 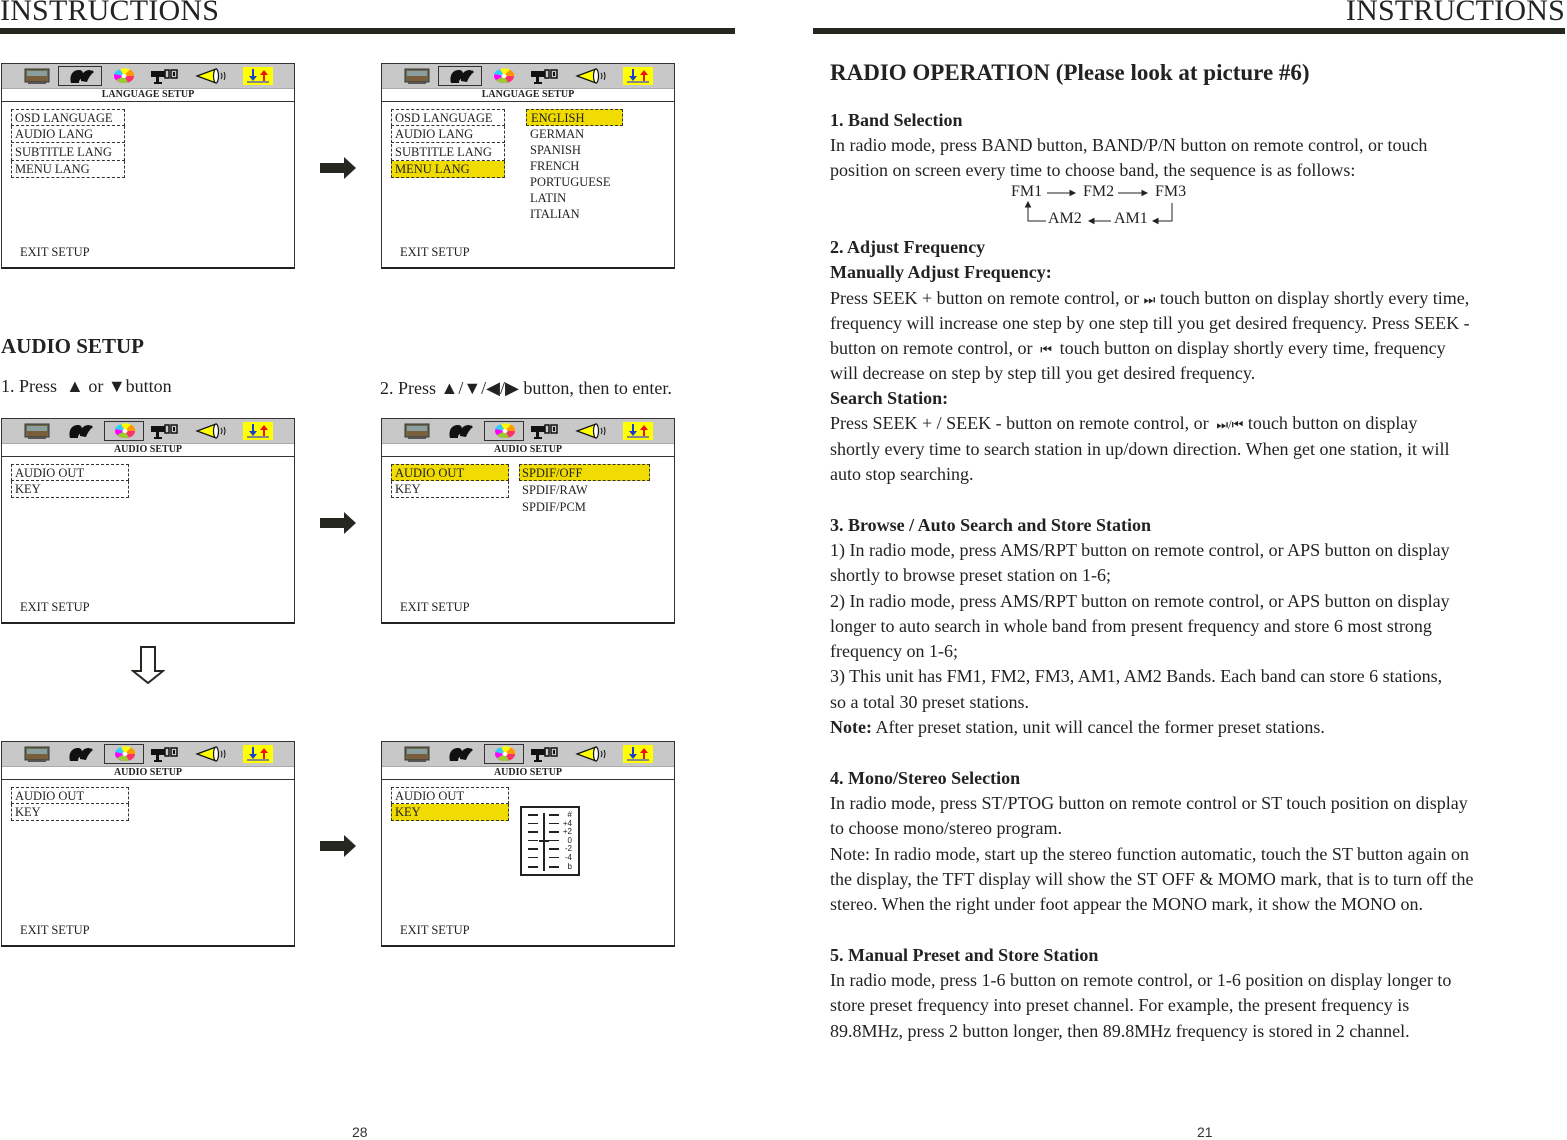 What do you see at coordinates (548, 198) in the screenshot?
I see `option-latin: LATIN` at bounding box center [548, 198].